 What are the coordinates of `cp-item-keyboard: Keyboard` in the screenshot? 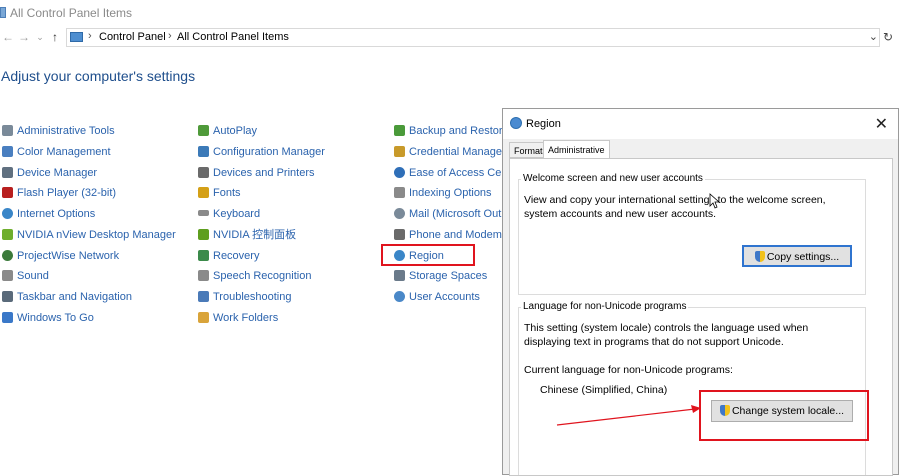 It's located at (229, 214).